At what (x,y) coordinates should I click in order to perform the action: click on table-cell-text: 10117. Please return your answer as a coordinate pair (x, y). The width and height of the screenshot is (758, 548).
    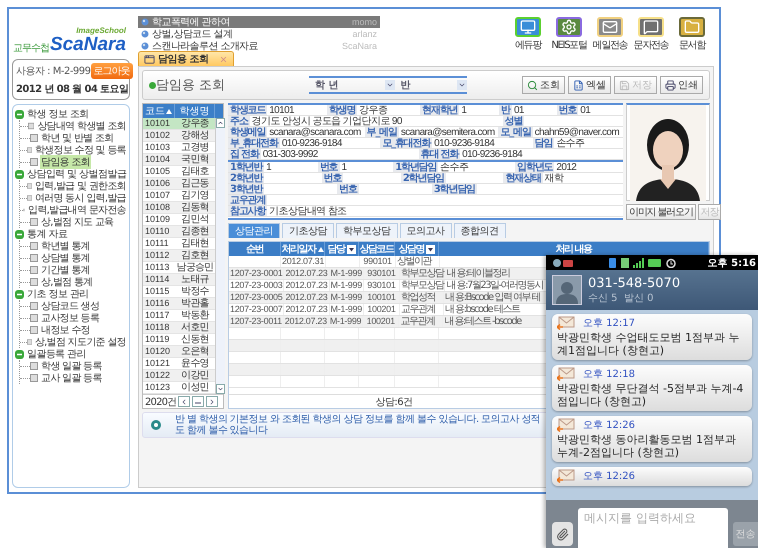
    Looking at the image, I should click on (157, 315).